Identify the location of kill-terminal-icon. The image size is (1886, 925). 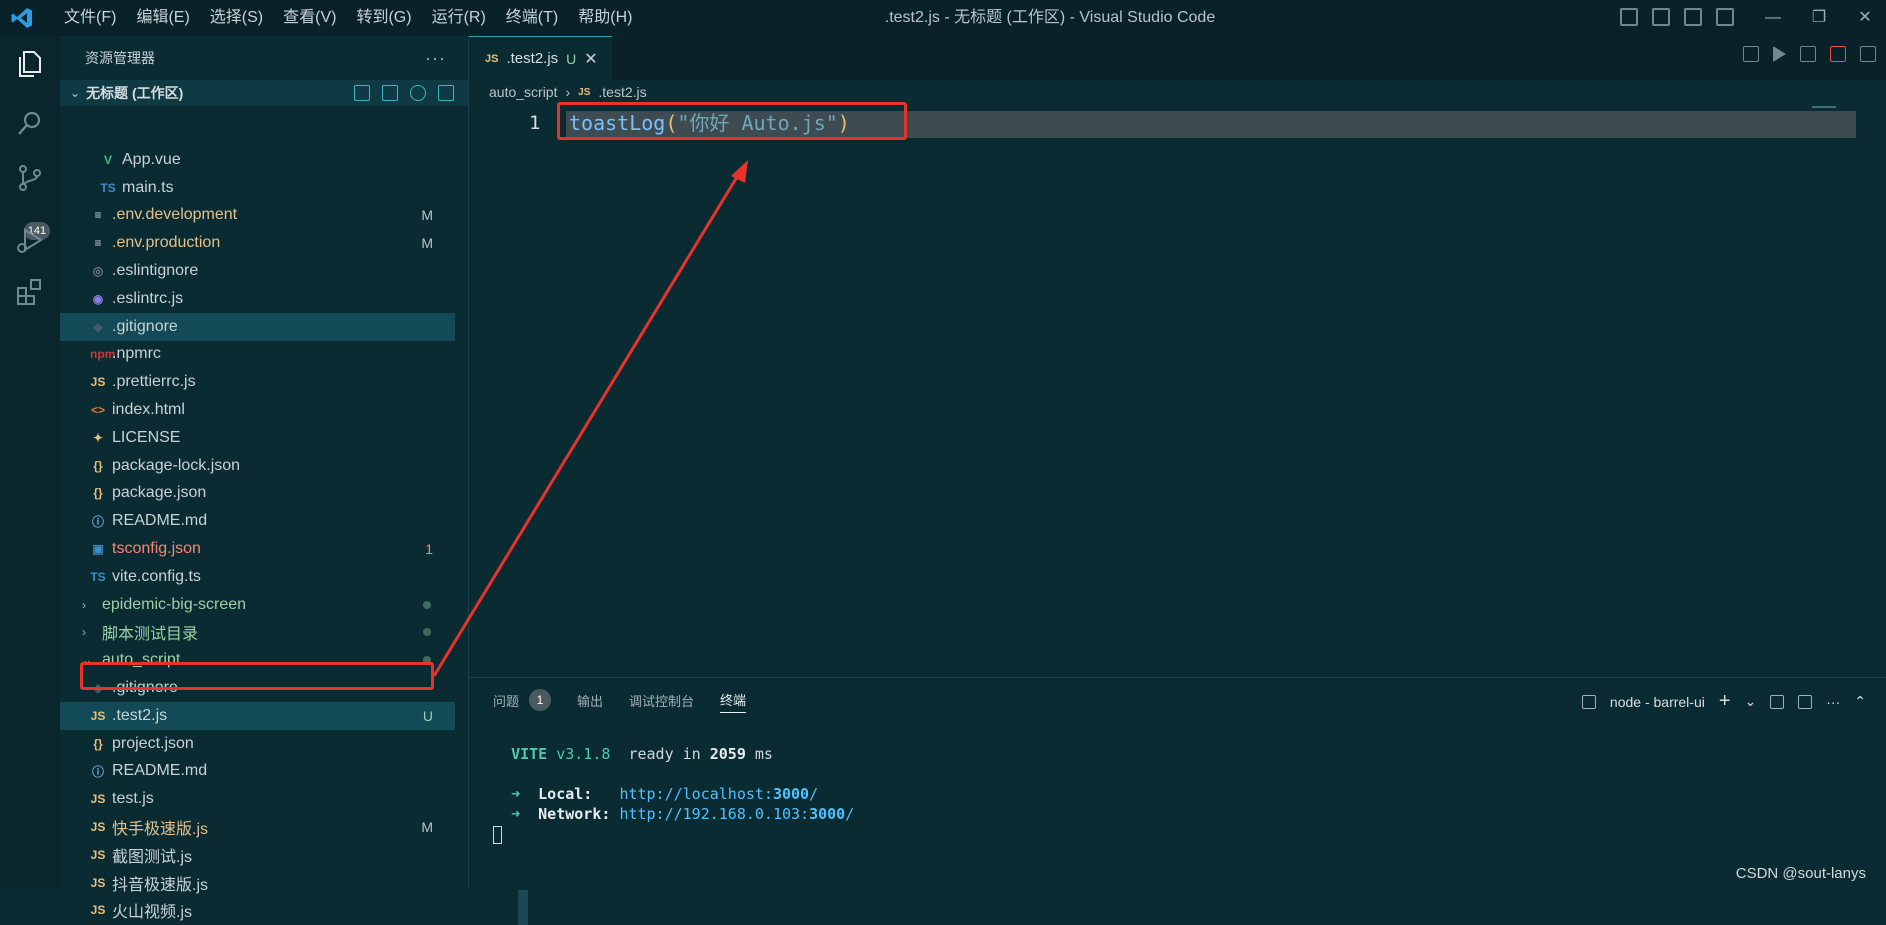
(1805, 701).